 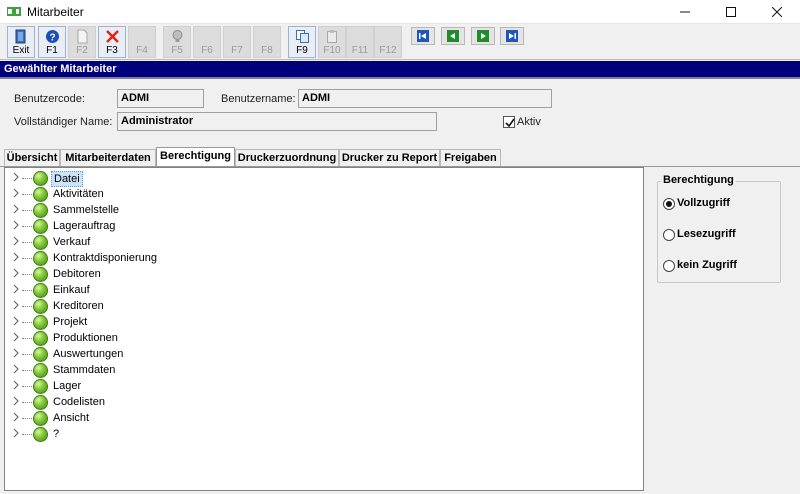 What do you see at coordinates (305, 306) in the screenshot?
I see `tree-item-kreditoren: Kreditoren` at bounding box center [305, 306].